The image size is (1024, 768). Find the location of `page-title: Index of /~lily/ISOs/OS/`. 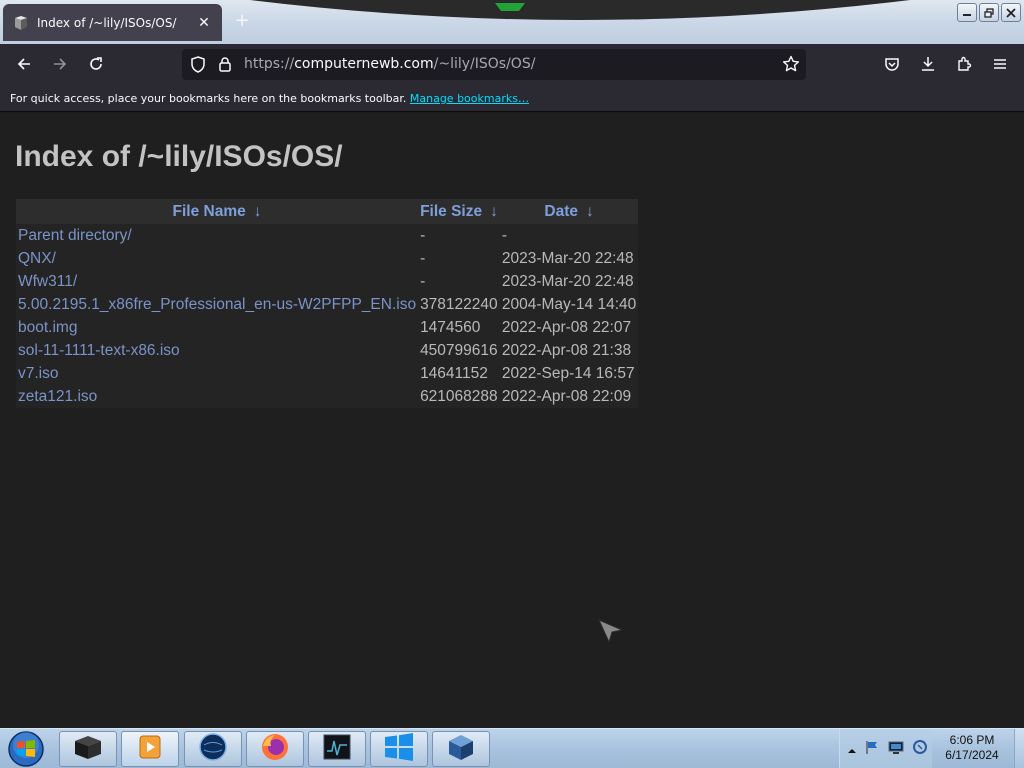

page-title: Index of /~lily/ISOs/OS/ is located at coordinates (179, 156).